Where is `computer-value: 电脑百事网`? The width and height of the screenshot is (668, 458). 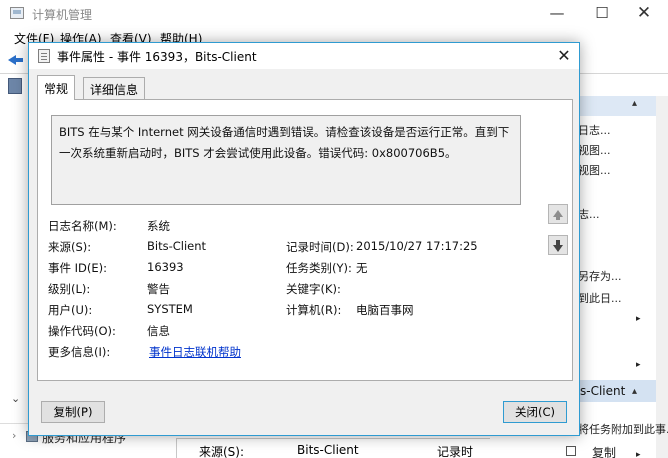 computer-value: 电脑百事网 is located at coordinates (385, 310).